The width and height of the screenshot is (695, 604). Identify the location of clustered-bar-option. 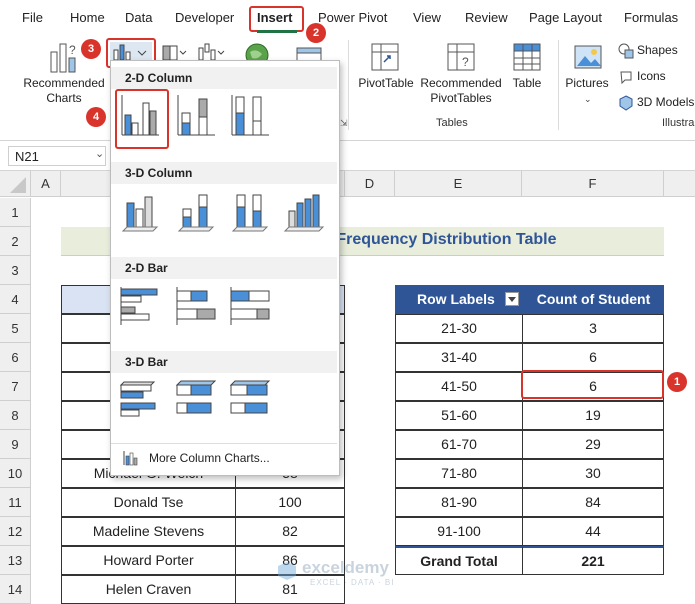
(140, 306).